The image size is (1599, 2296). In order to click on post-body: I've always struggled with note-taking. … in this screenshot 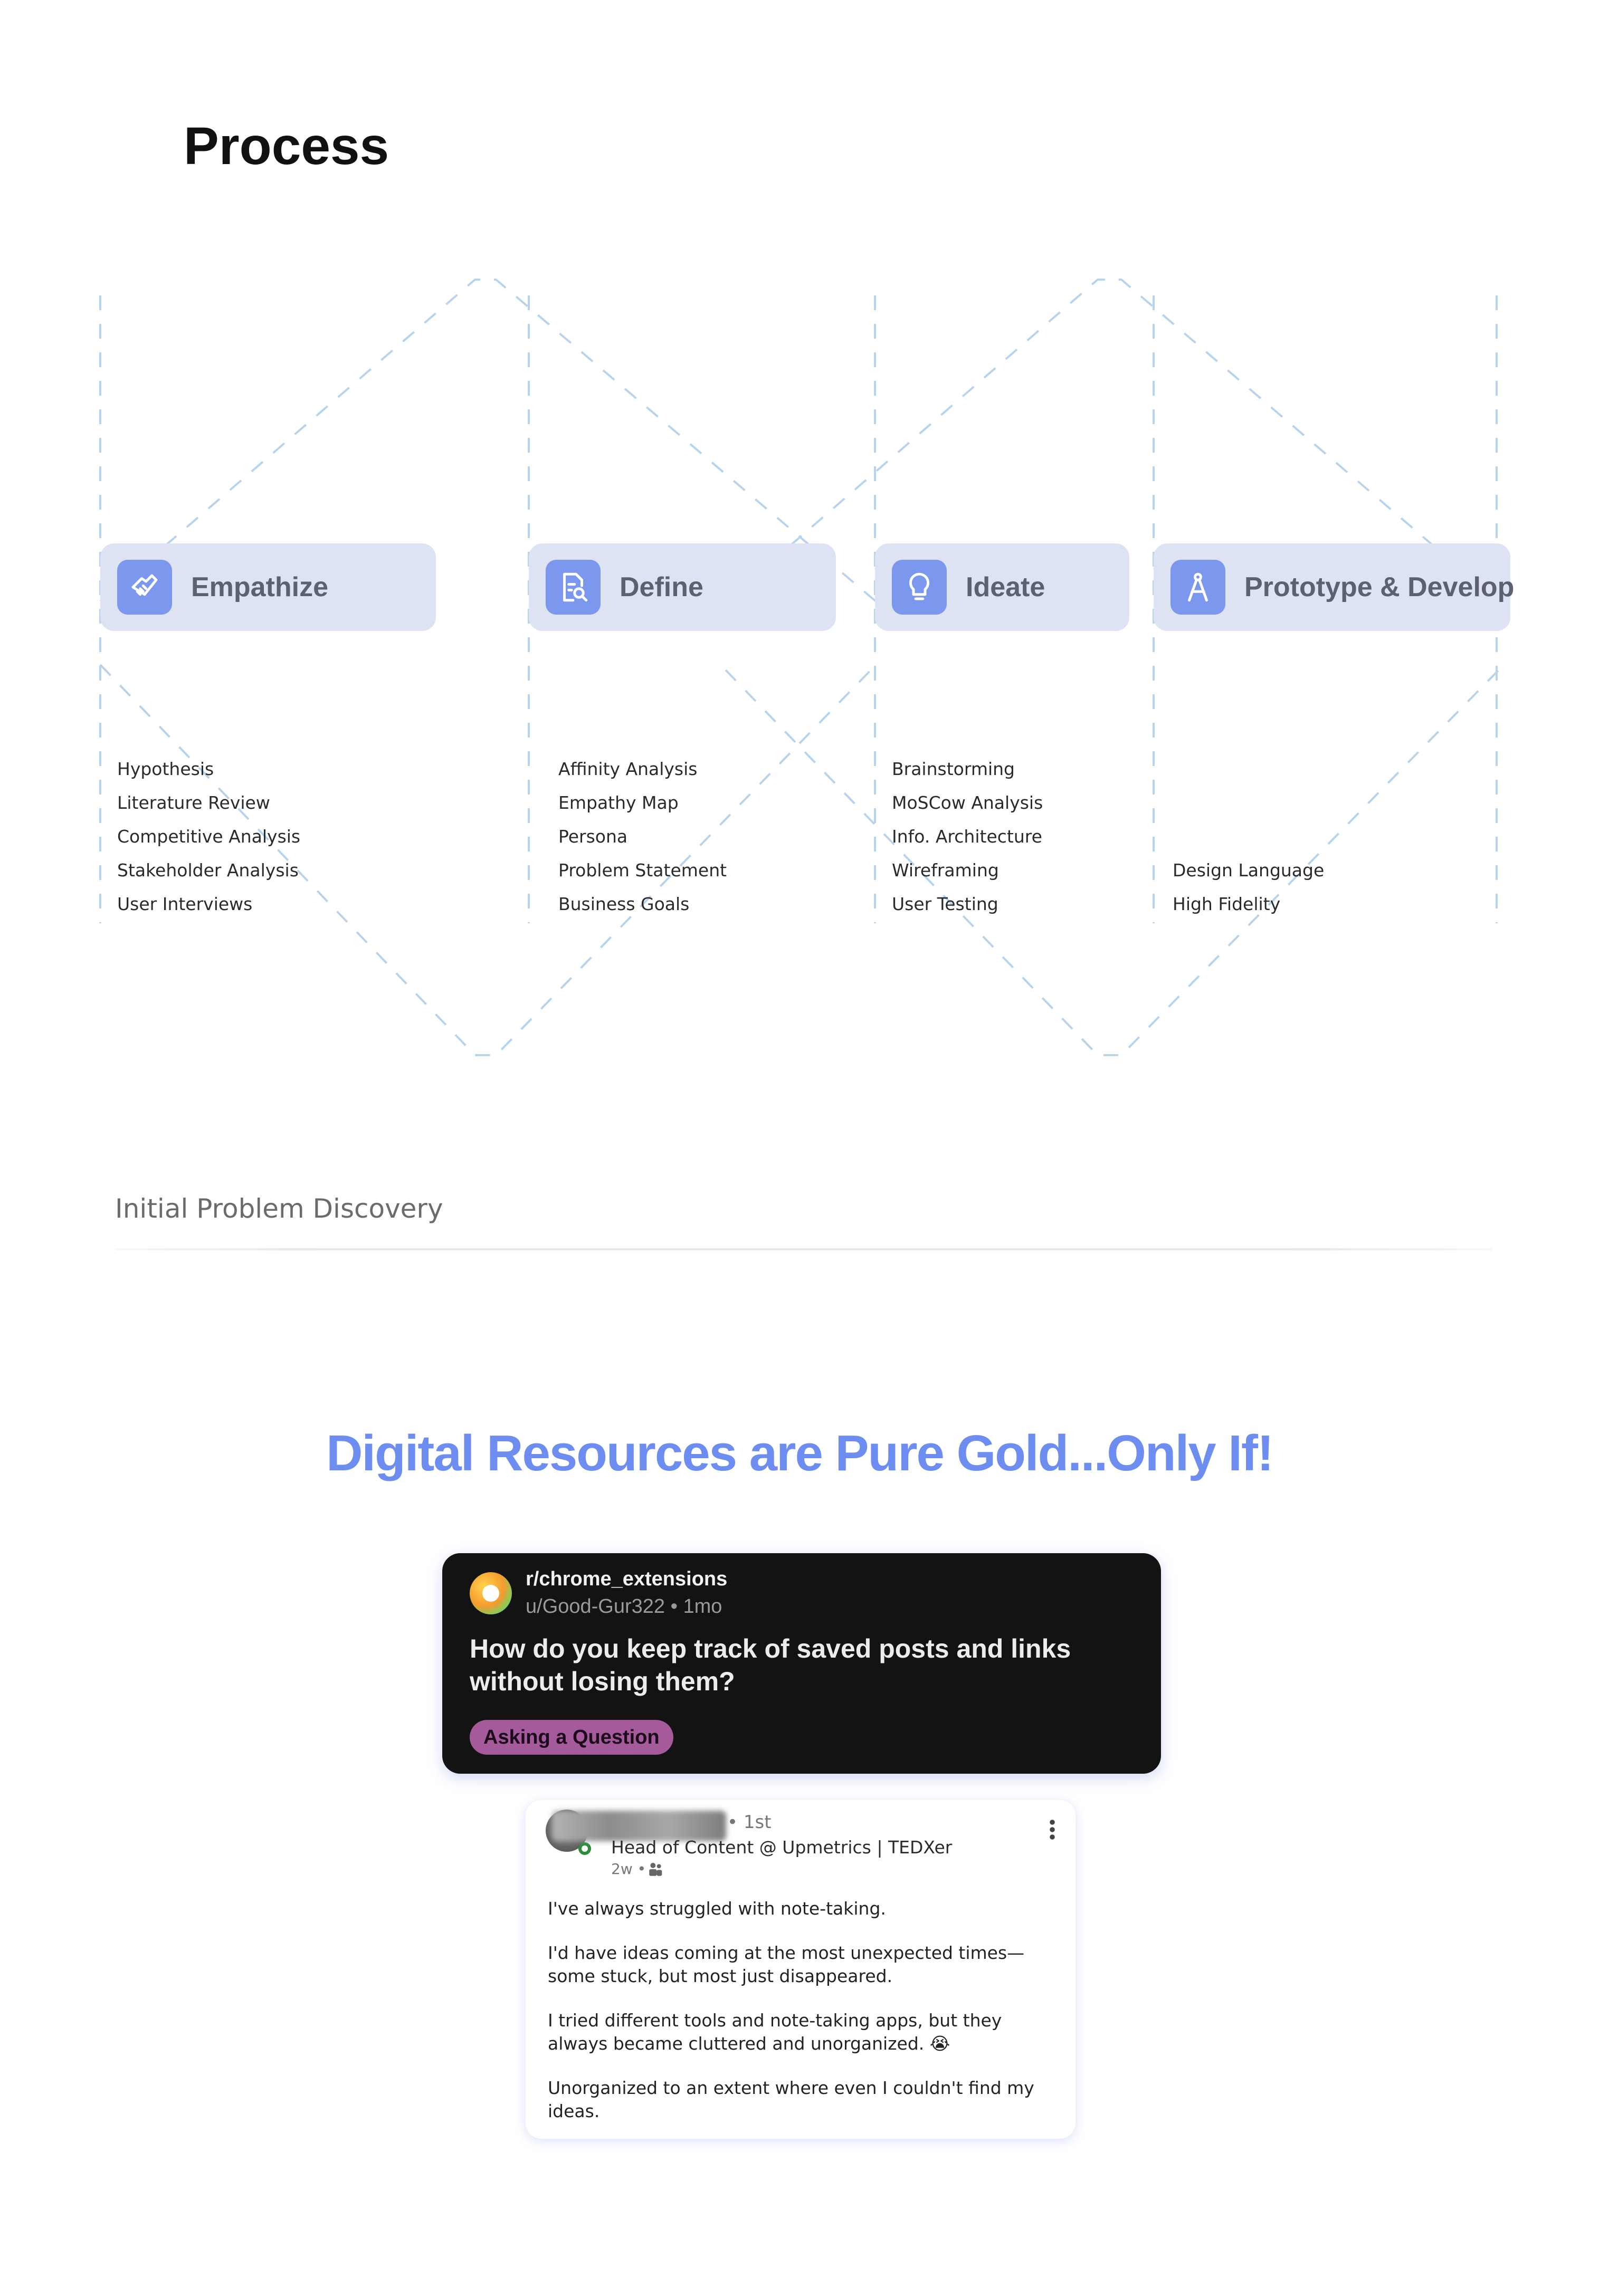, I will do `click(806, 2020)`.